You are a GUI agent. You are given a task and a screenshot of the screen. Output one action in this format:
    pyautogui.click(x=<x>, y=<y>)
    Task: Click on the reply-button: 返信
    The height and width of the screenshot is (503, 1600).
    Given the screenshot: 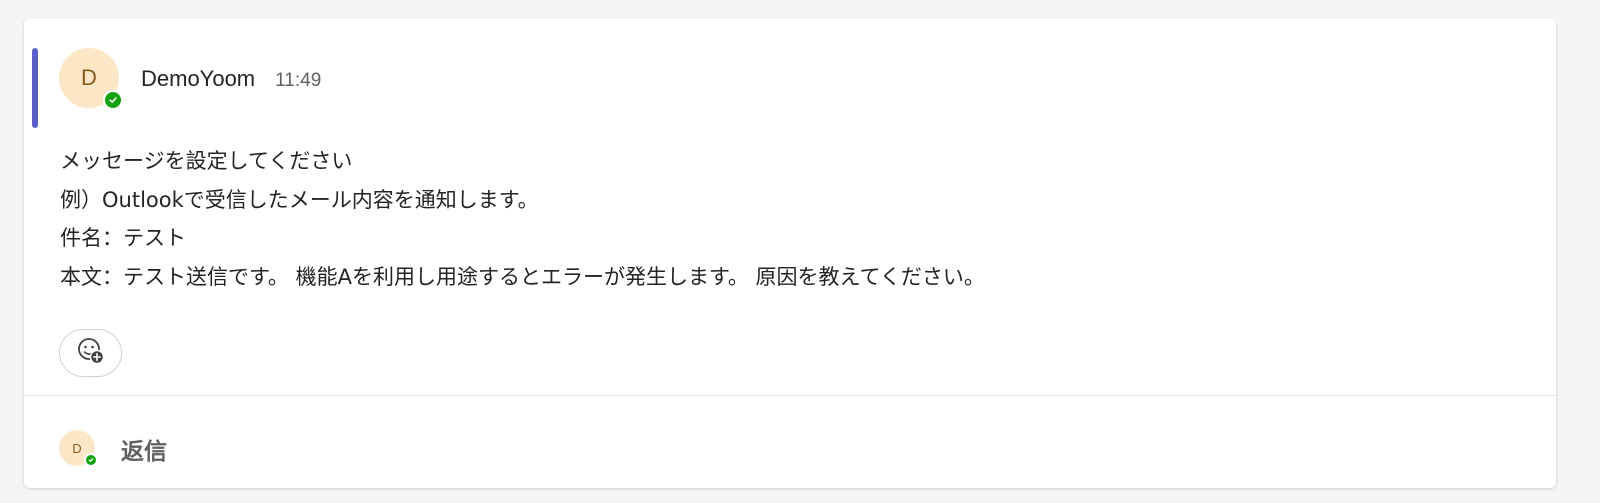 What is the action you would take?
    pyautogui.click(x=144, y=449)
    